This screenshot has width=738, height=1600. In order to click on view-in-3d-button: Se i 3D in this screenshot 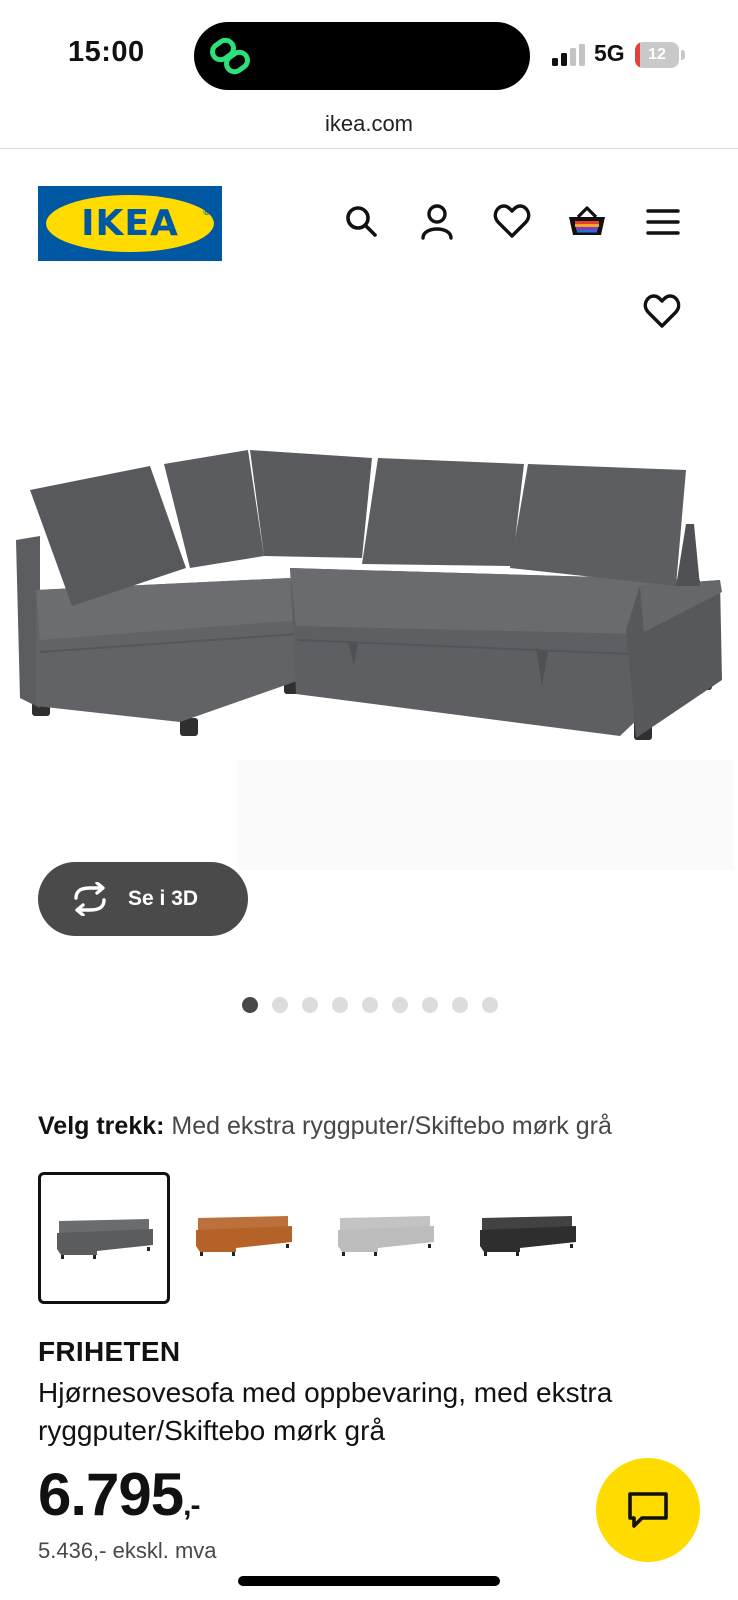, I will do `click(143, 899)`.